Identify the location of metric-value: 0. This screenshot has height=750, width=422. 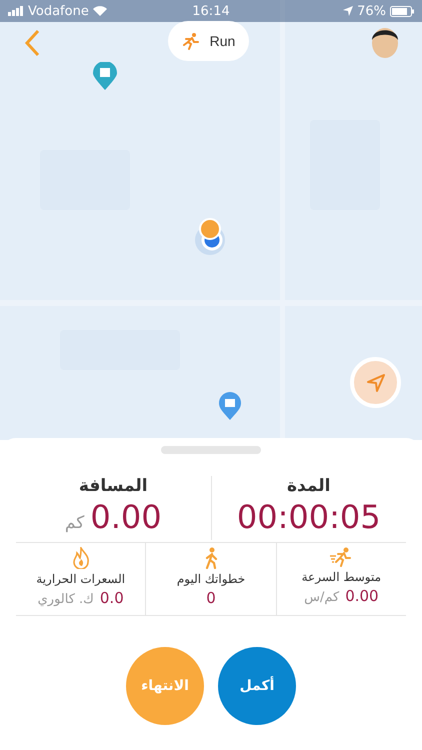
(211, 598).